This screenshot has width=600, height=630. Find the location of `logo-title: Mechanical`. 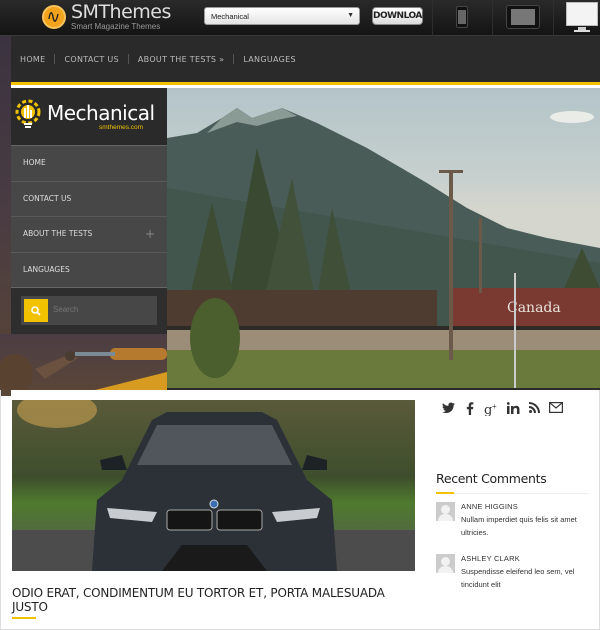

logo-title: Mechanical is located at coordinates (101, 113).